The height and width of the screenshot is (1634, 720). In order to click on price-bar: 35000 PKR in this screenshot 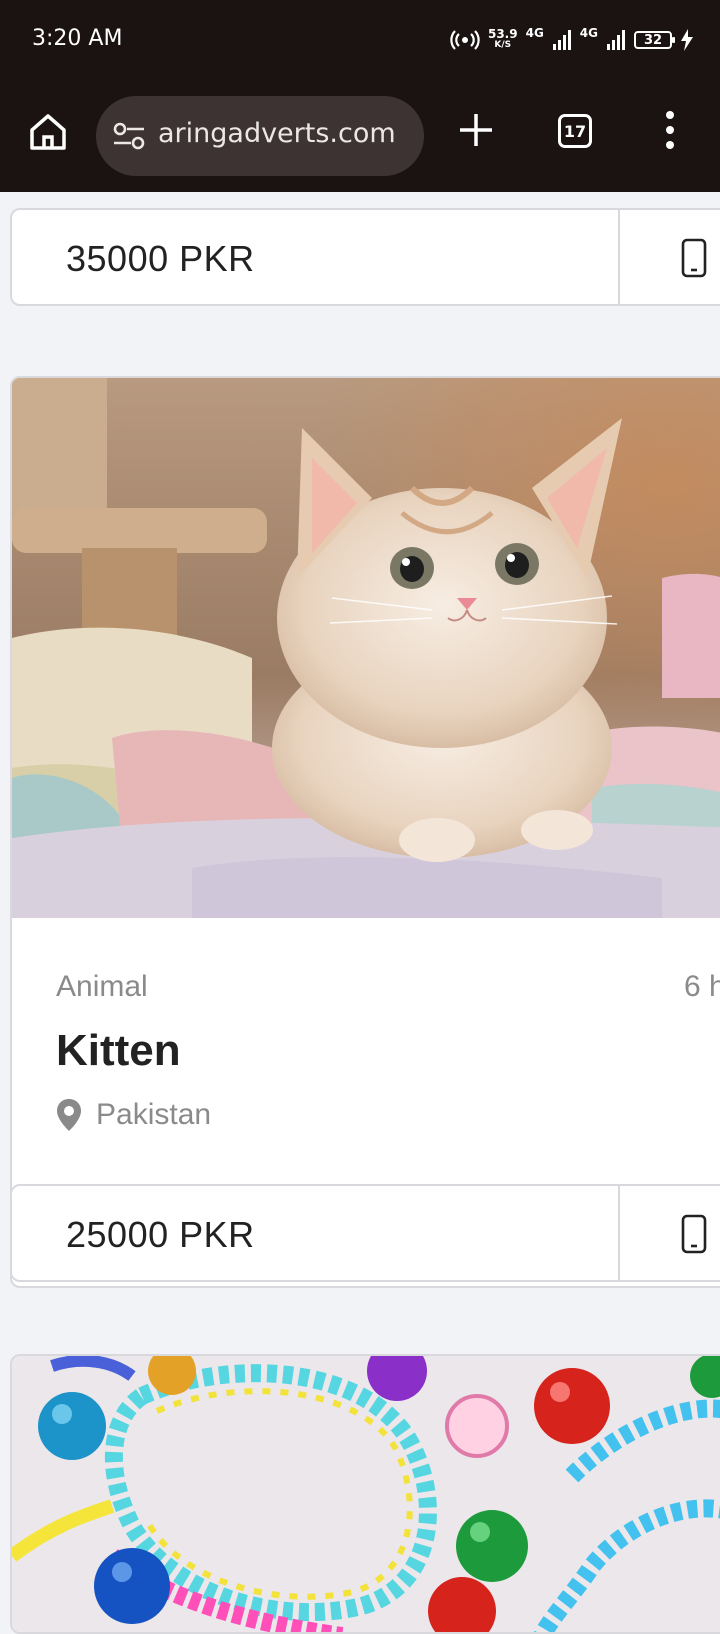, I will do `click(365, 257)`.